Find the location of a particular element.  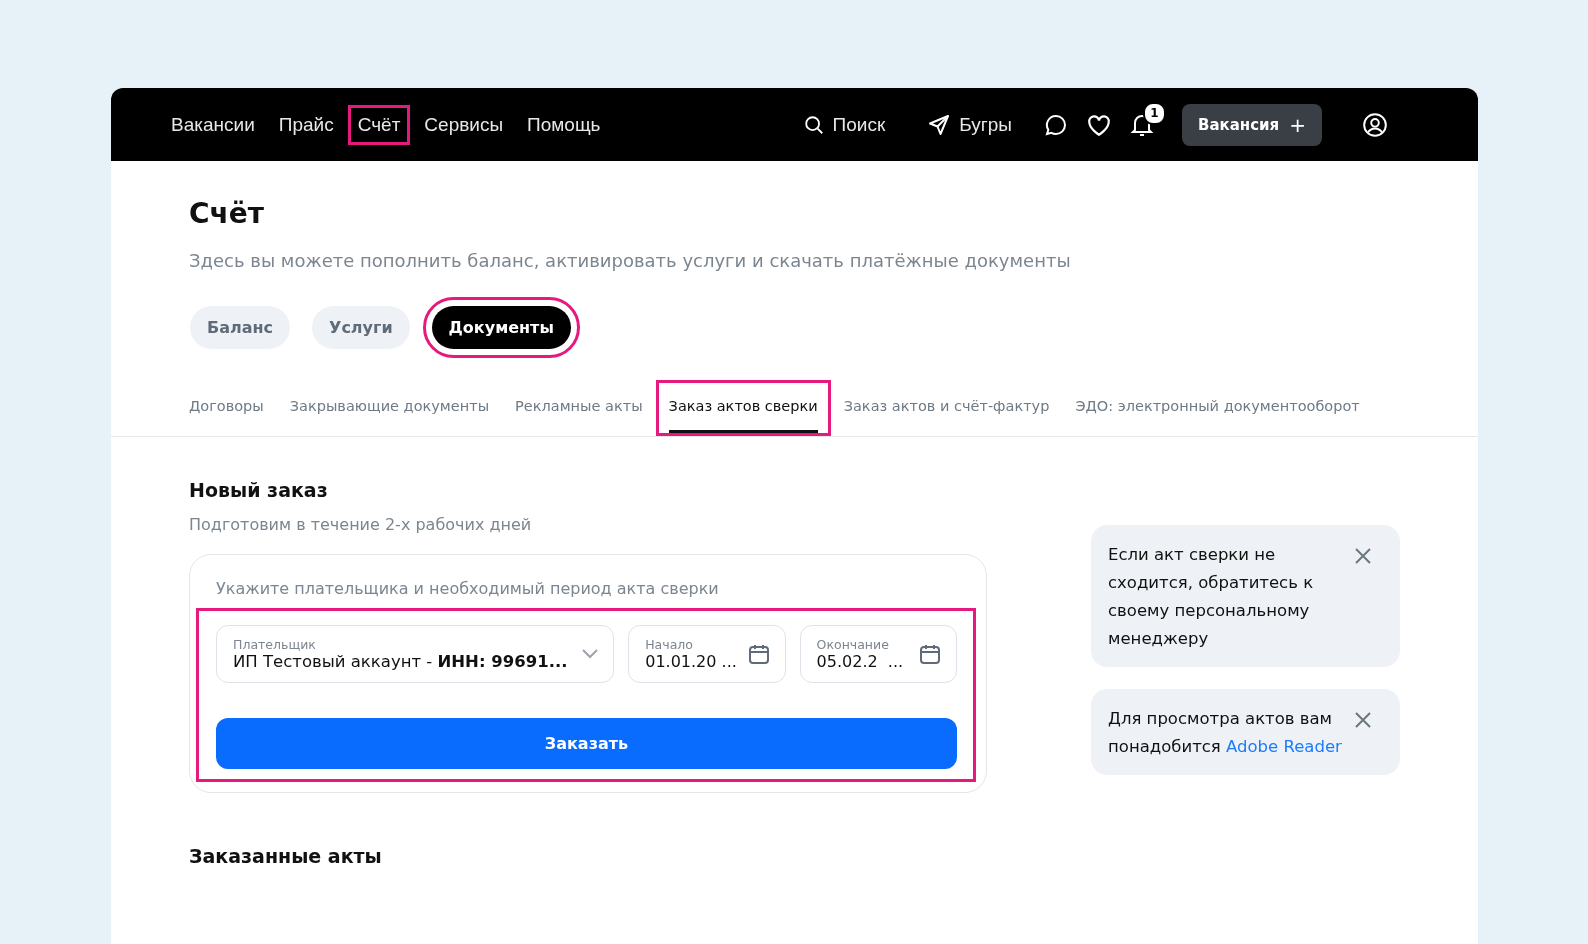

nav-link: Вакансии is located at coordinates (213, 124).